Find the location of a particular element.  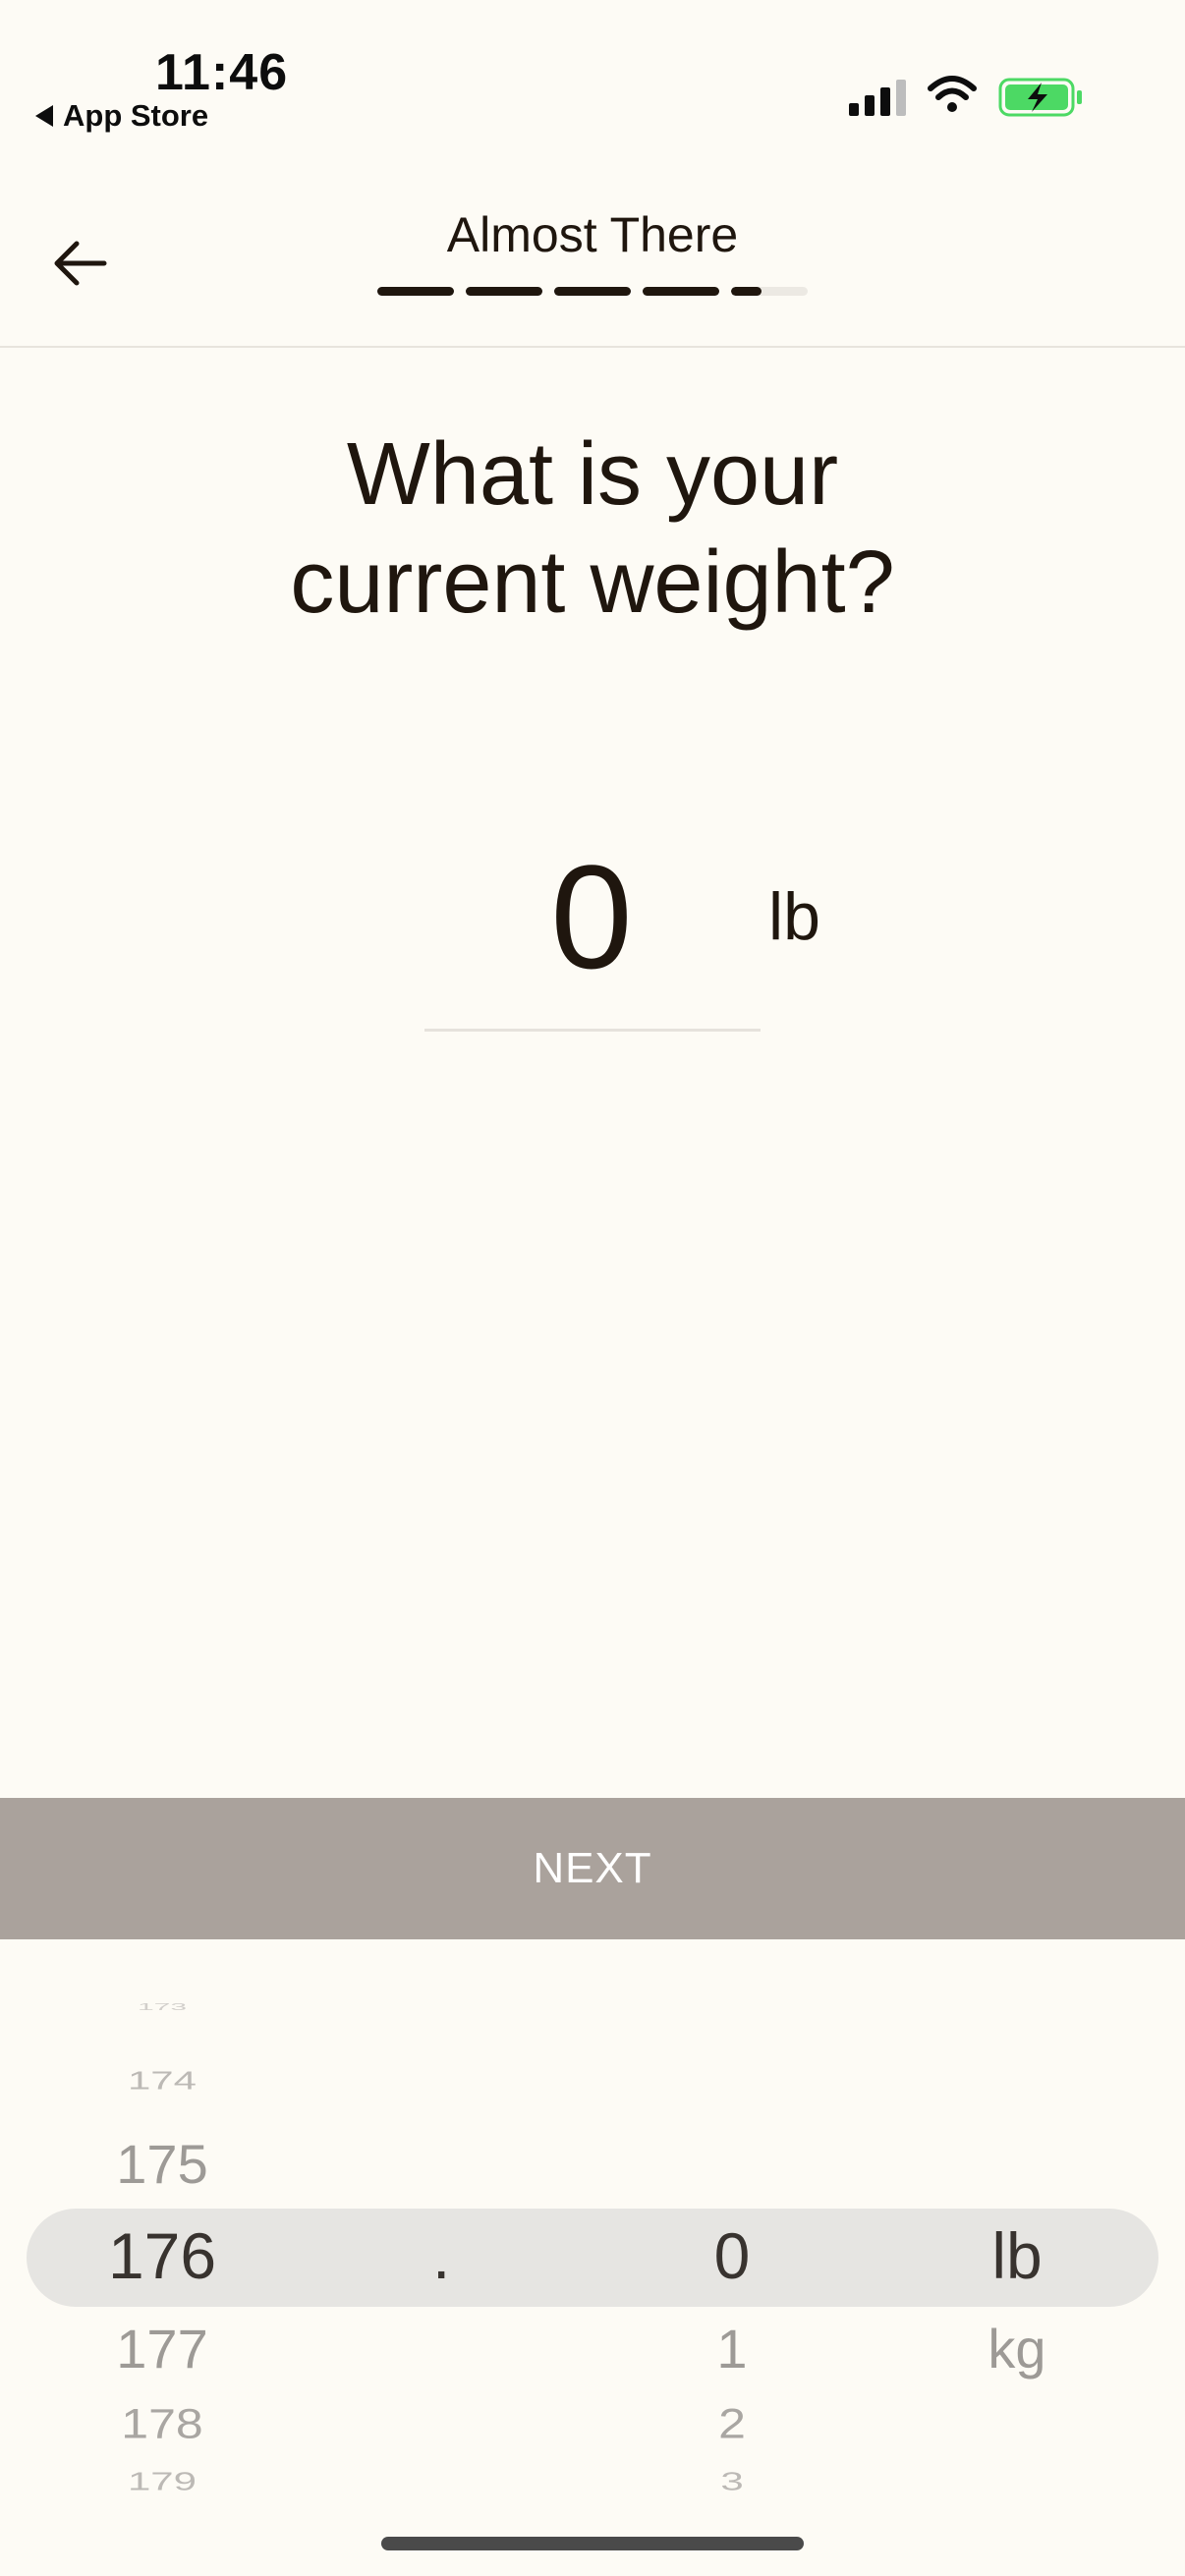

back-app-label: App Store is located at coordinates (136, 115).